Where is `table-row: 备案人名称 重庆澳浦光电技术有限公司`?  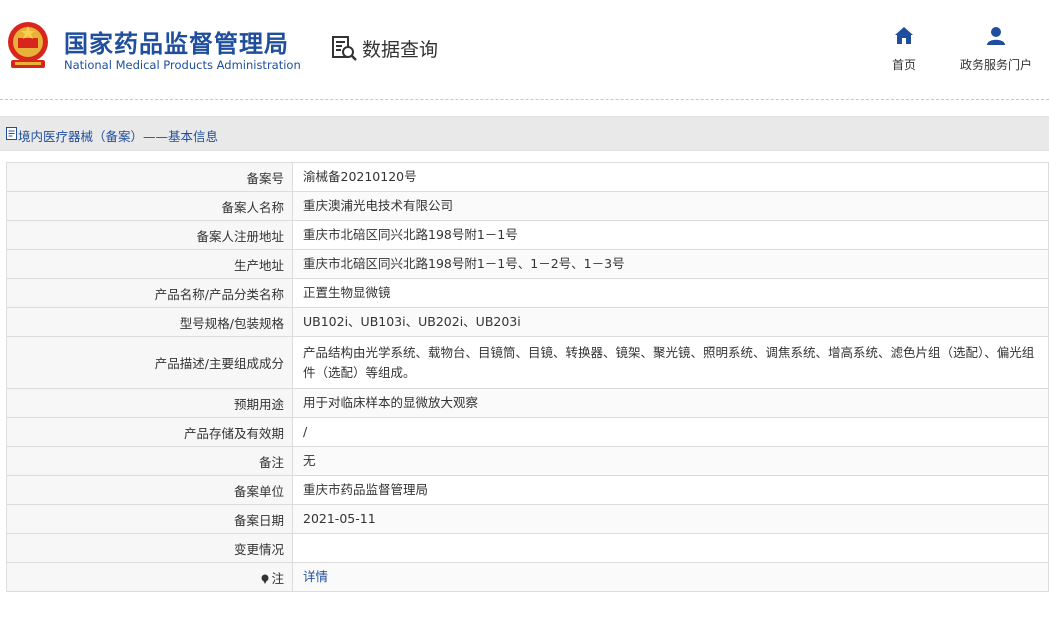 table-row: 备案人名称 重庆澳浦光电技术有限公司 is located at coordinates (527, 206).